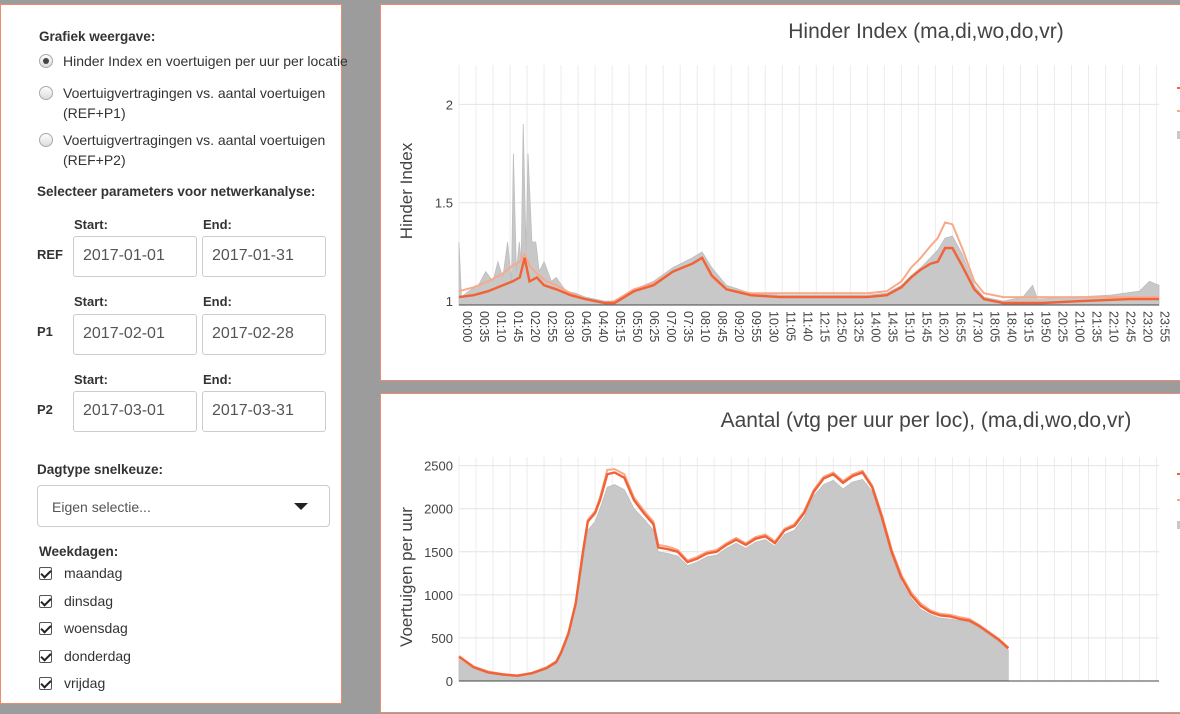  What do you see at coordinates (841, 326) in the screenshot?
I see `x-tick-label: 12:50` at bounding box center [841, 326].